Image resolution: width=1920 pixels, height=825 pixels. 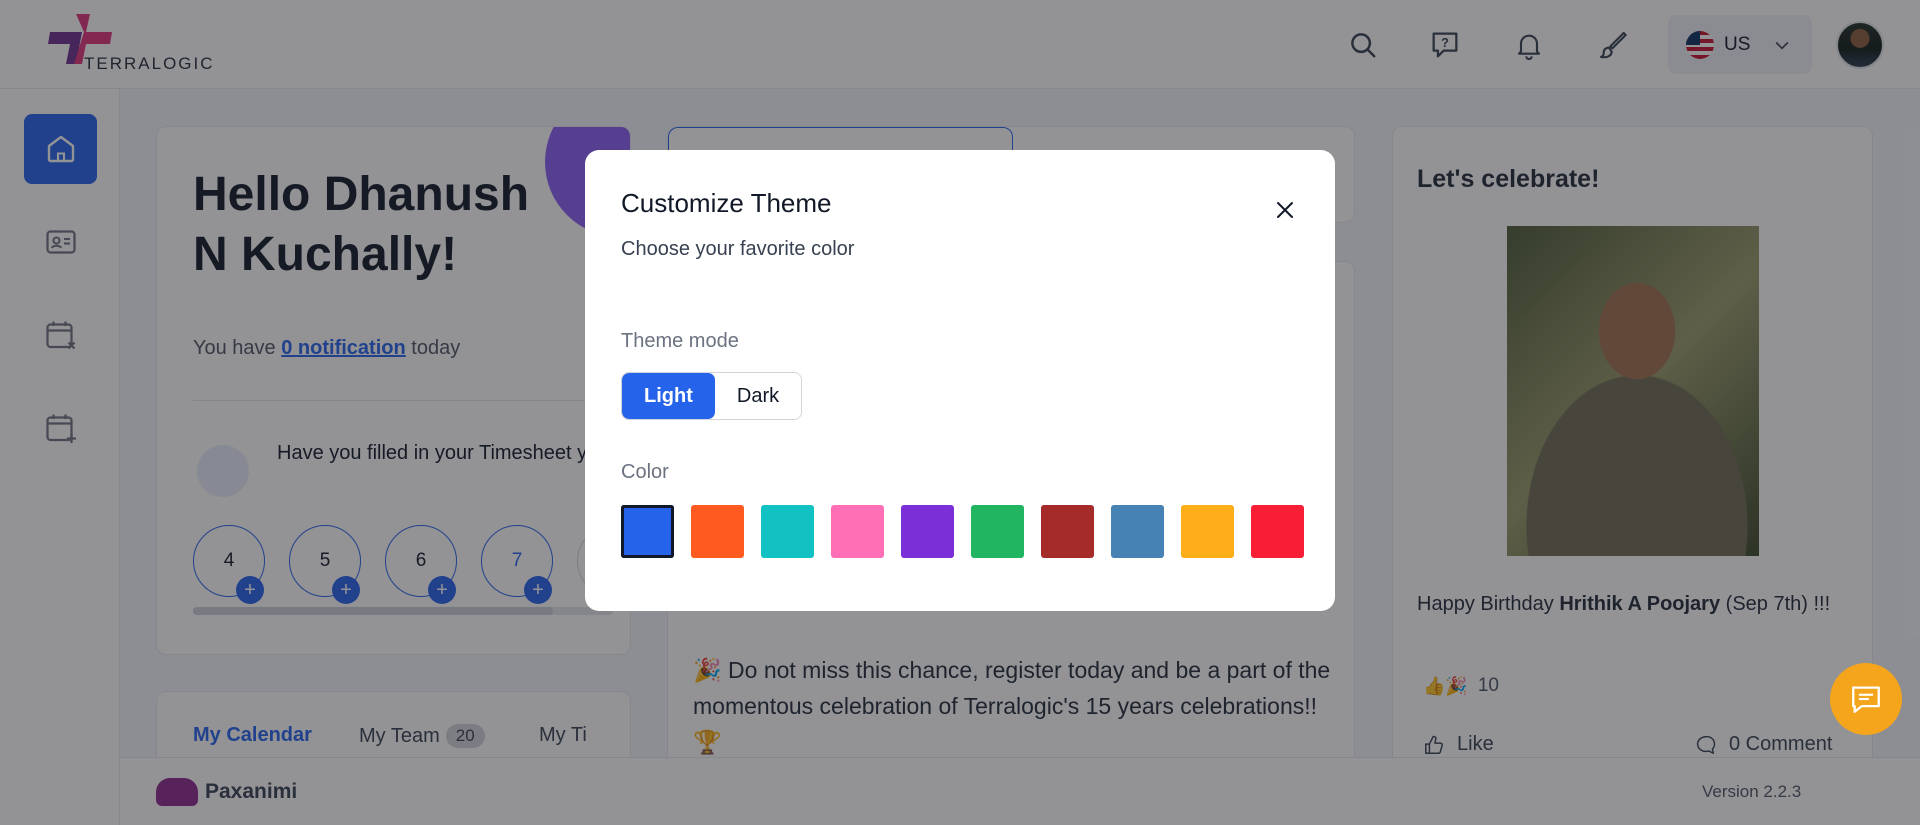 What do you see at coordinates (726, 203) in the screenshot?
I see `dialog-title: Customize Theme` at bounding box center [726, 203].